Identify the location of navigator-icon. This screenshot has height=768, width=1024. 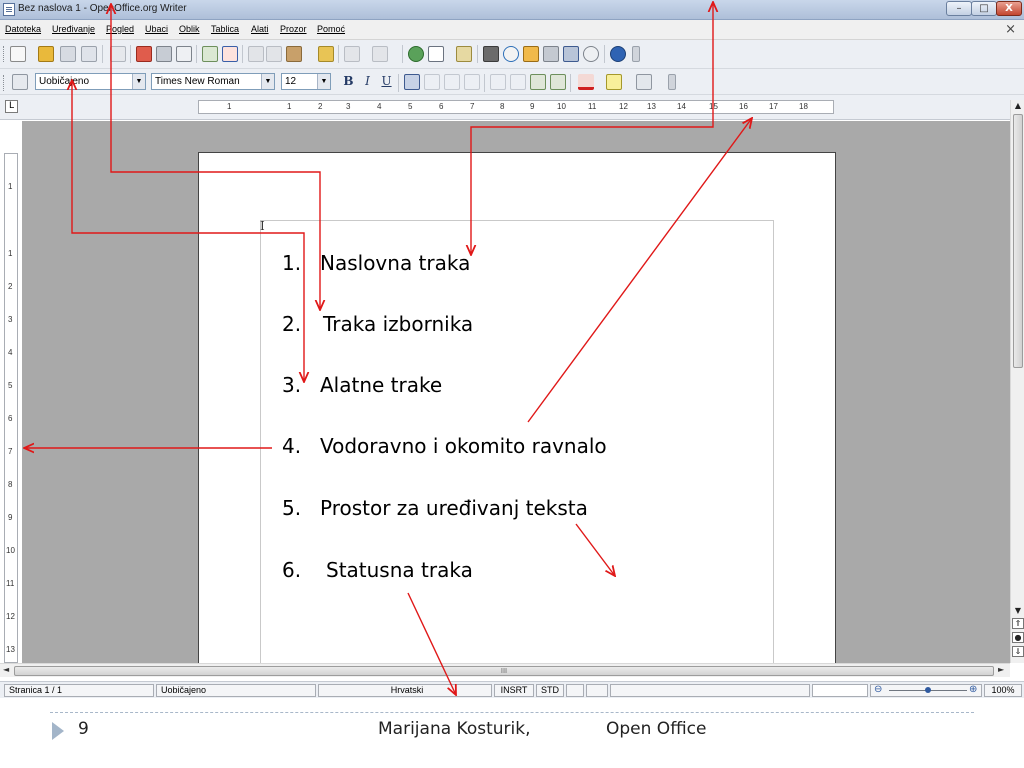
(511, 54).